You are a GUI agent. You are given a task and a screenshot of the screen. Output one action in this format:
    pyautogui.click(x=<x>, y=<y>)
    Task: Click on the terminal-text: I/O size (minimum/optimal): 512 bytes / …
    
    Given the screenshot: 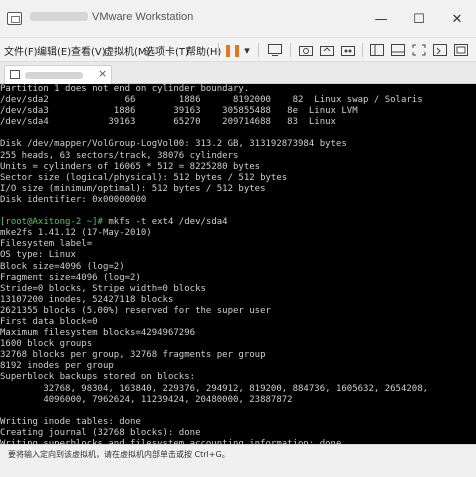 What is the action you would take?
    pyautogui.click(x=133, y=188)
    